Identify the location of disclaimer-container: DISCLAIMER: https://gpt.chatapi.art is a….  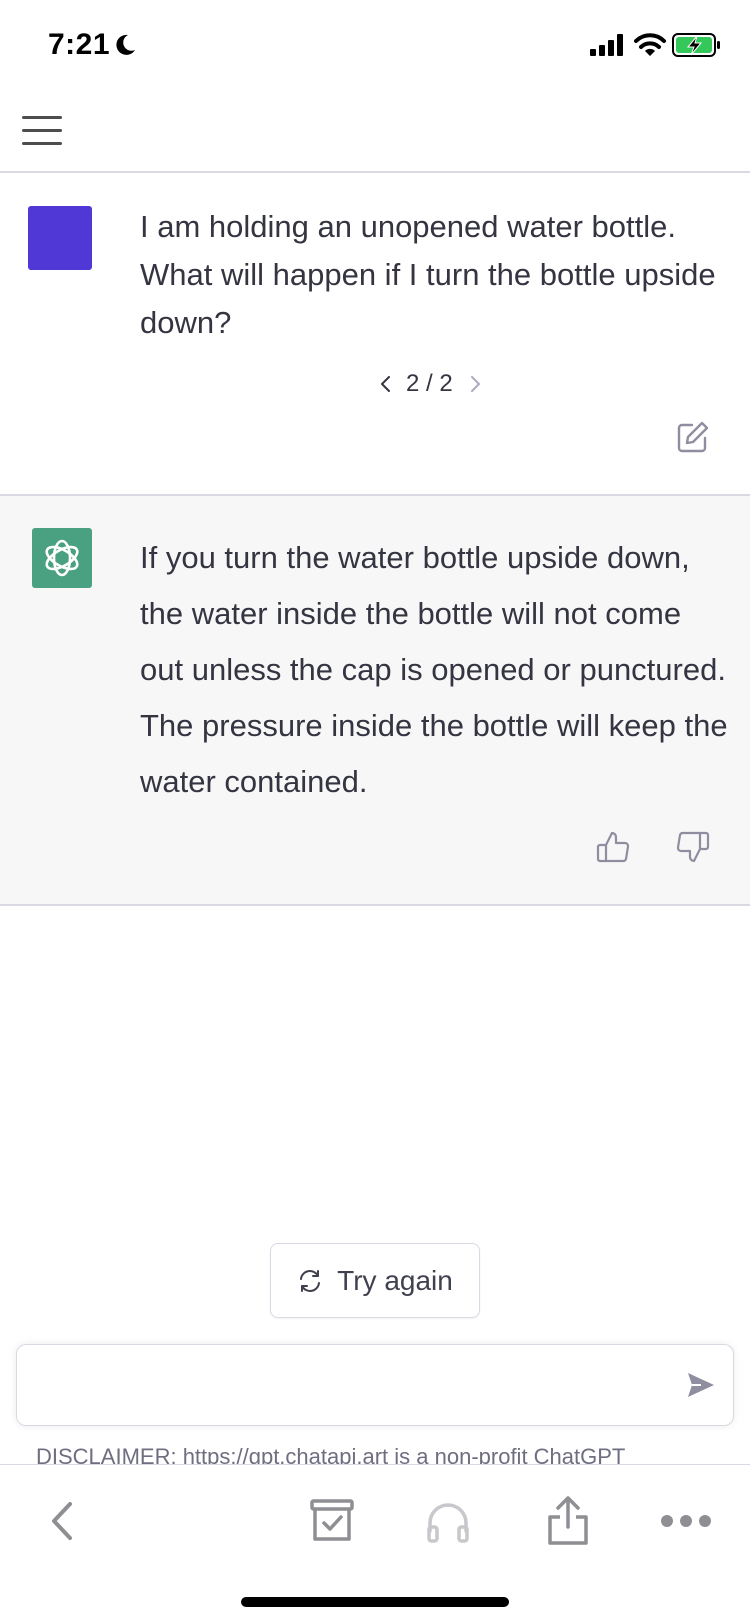
(375, 1452).